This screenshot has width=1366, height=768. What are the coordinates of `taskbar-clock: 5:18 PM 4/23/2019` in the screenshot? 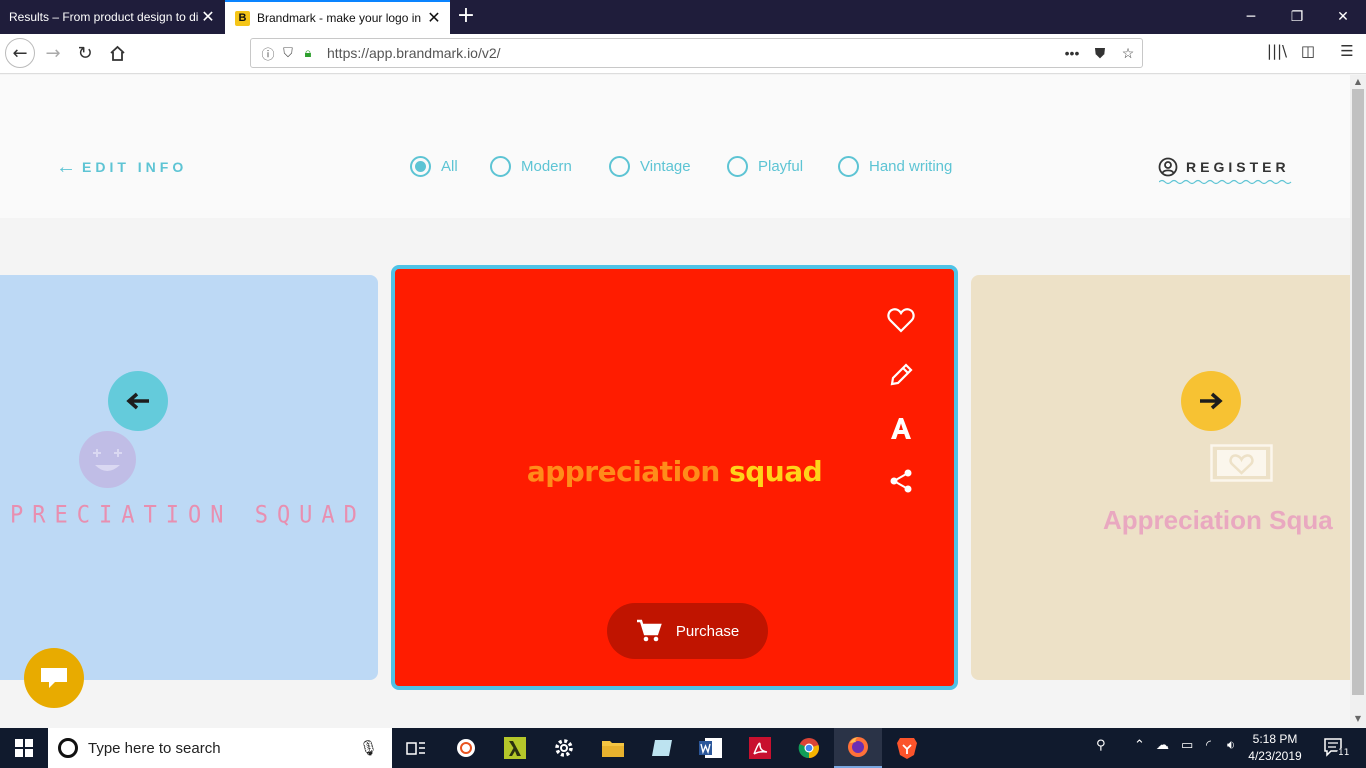 It's located at (1275, 748).